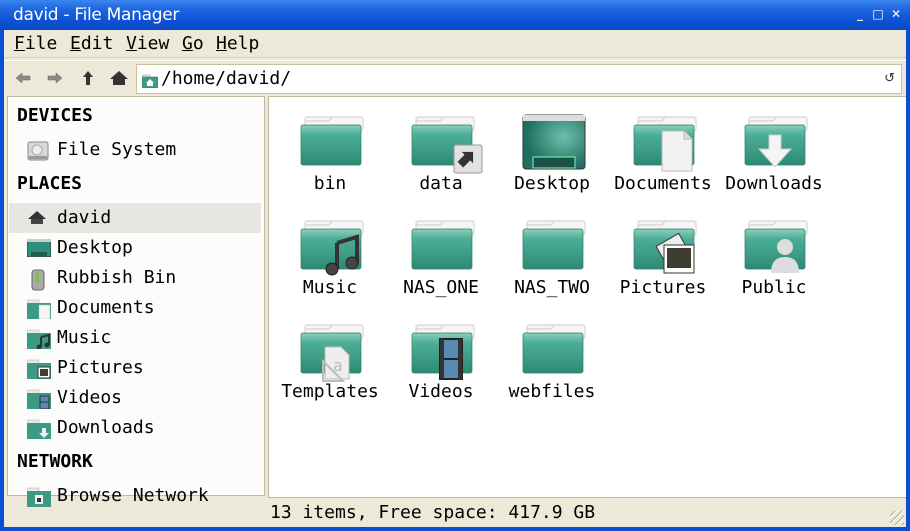 Image resolution: width=910 pixels, height=531 pixels. I want to click on file-item: Music, so click(330, 257).